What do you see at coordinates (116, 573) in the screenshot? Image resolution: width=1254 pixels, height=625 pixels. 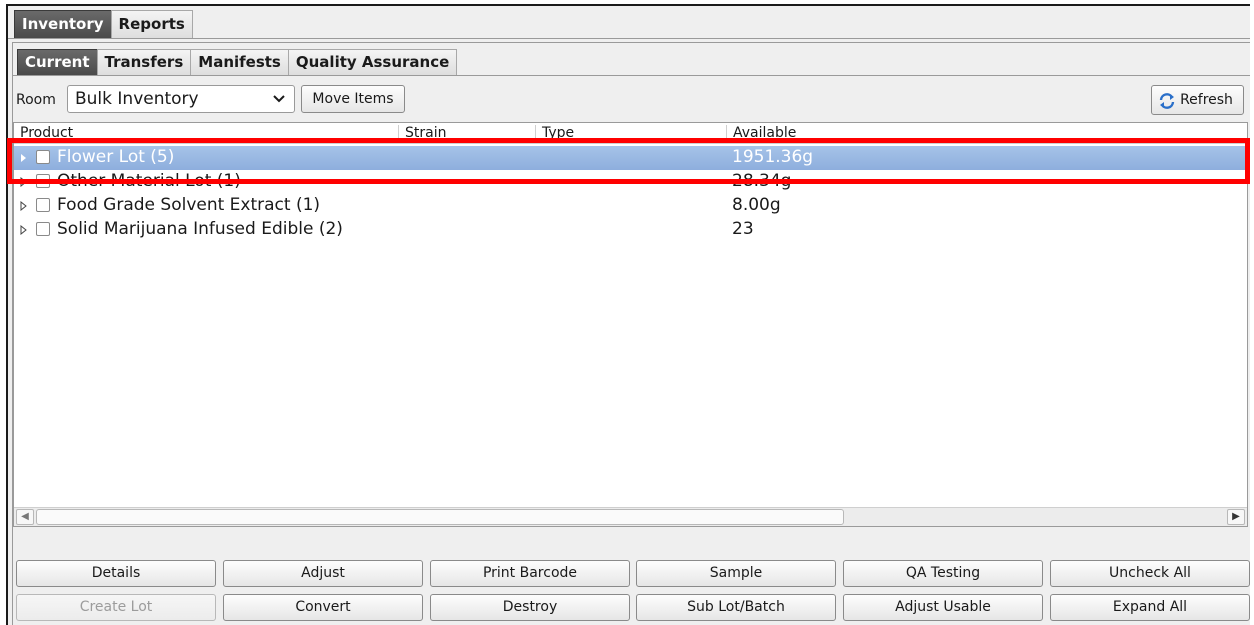 I see `details-button: Details` at bounding box center [116, 573].